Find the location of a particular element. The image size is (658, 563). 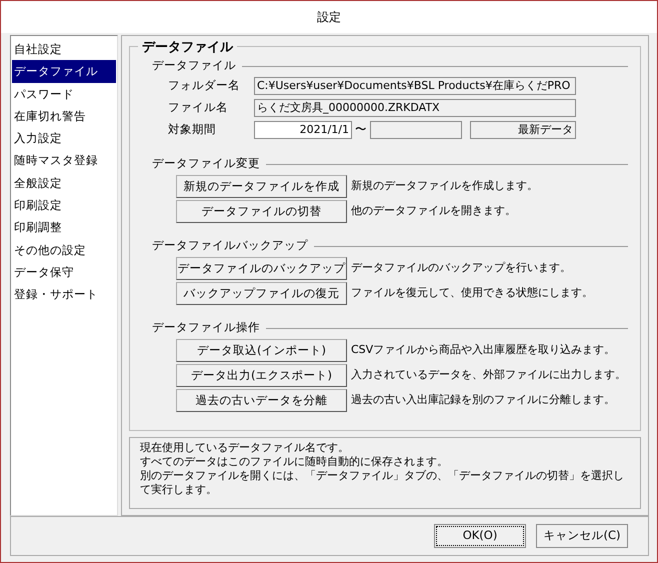

date-from-field: 2021/1/1 is located at coordinates (303, 130).